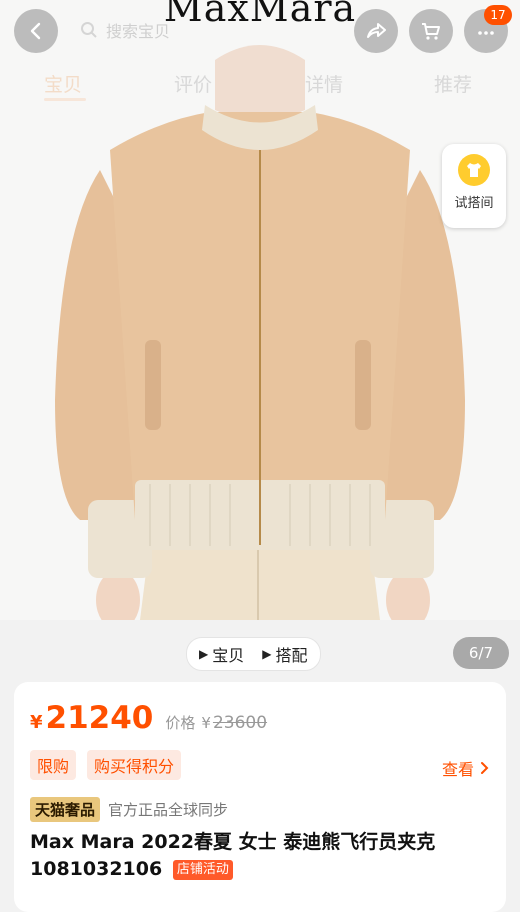 This screenshot has width=520, height=912. What do you see at coordinates (453, 83) in the screenshot?
I see `tab-recommend: 推荐` at bounding box center [453, 83].